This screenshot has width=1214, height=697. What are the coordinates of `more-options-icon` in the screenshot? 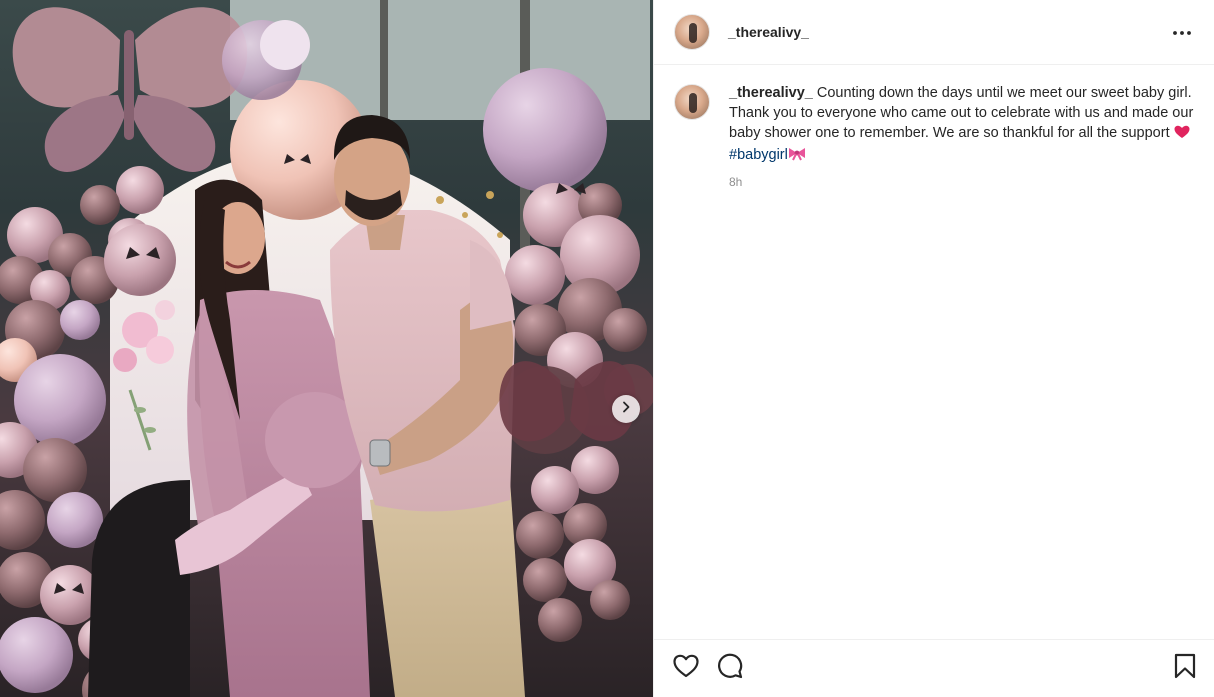 It's located at (1182, 32).